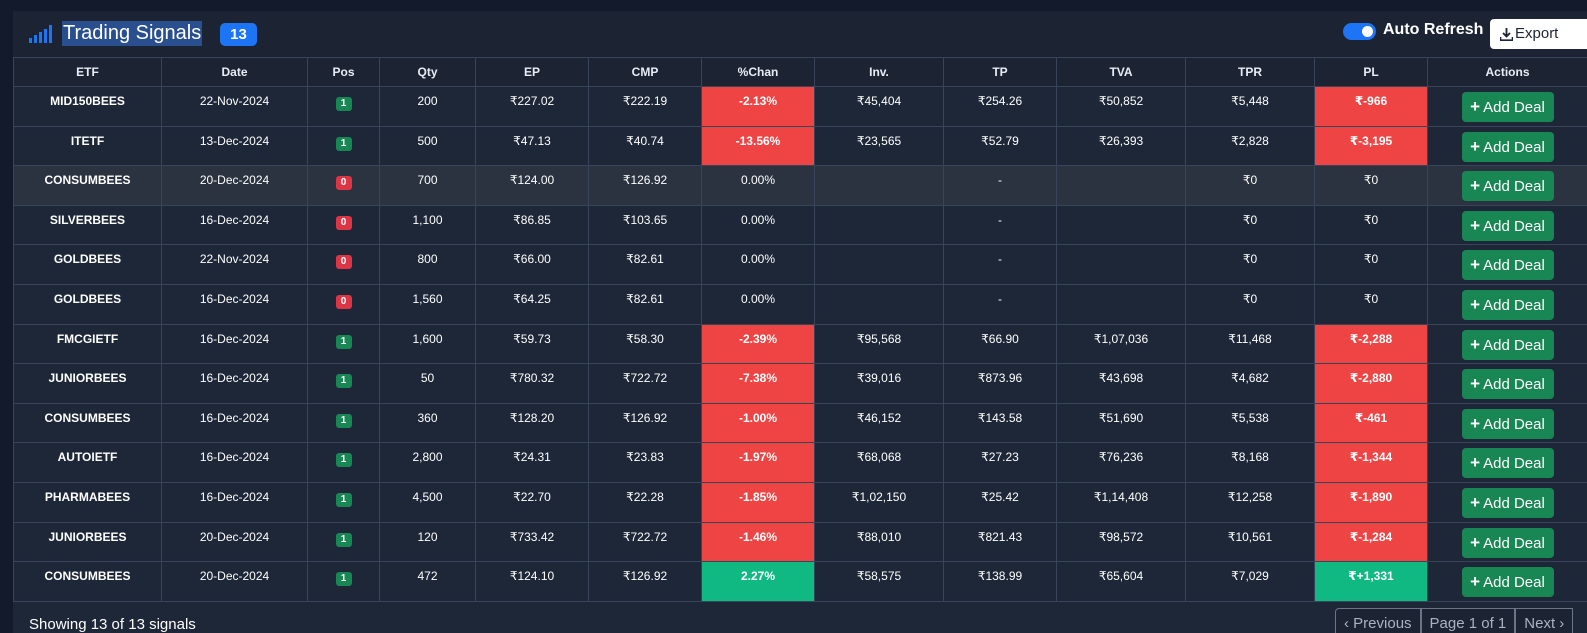 This screenshot has height=633, width=1587. Describe the element at coordinates (1000, 462) in the screenshot. I see `cell-tp: ₹27.23` at that location.